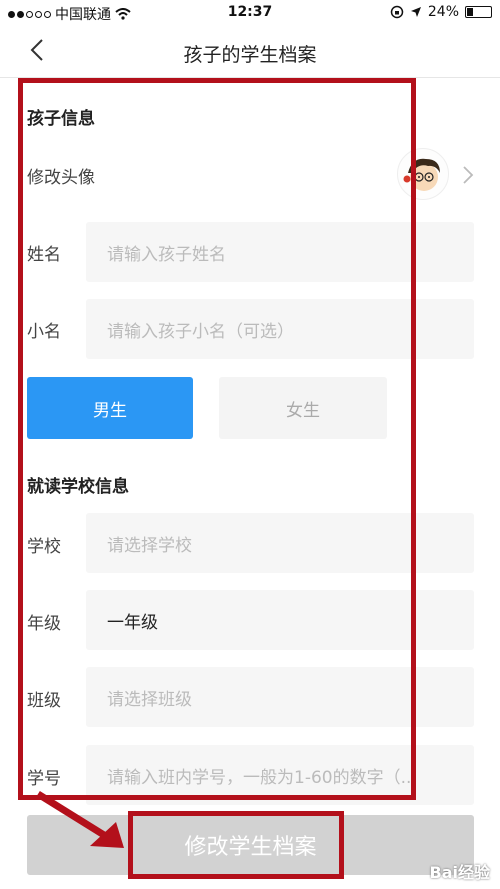 The image size is (500, 889). Describe the element at coordinates (478, 12) in the screenshot. I see `battery-icon` at that location.